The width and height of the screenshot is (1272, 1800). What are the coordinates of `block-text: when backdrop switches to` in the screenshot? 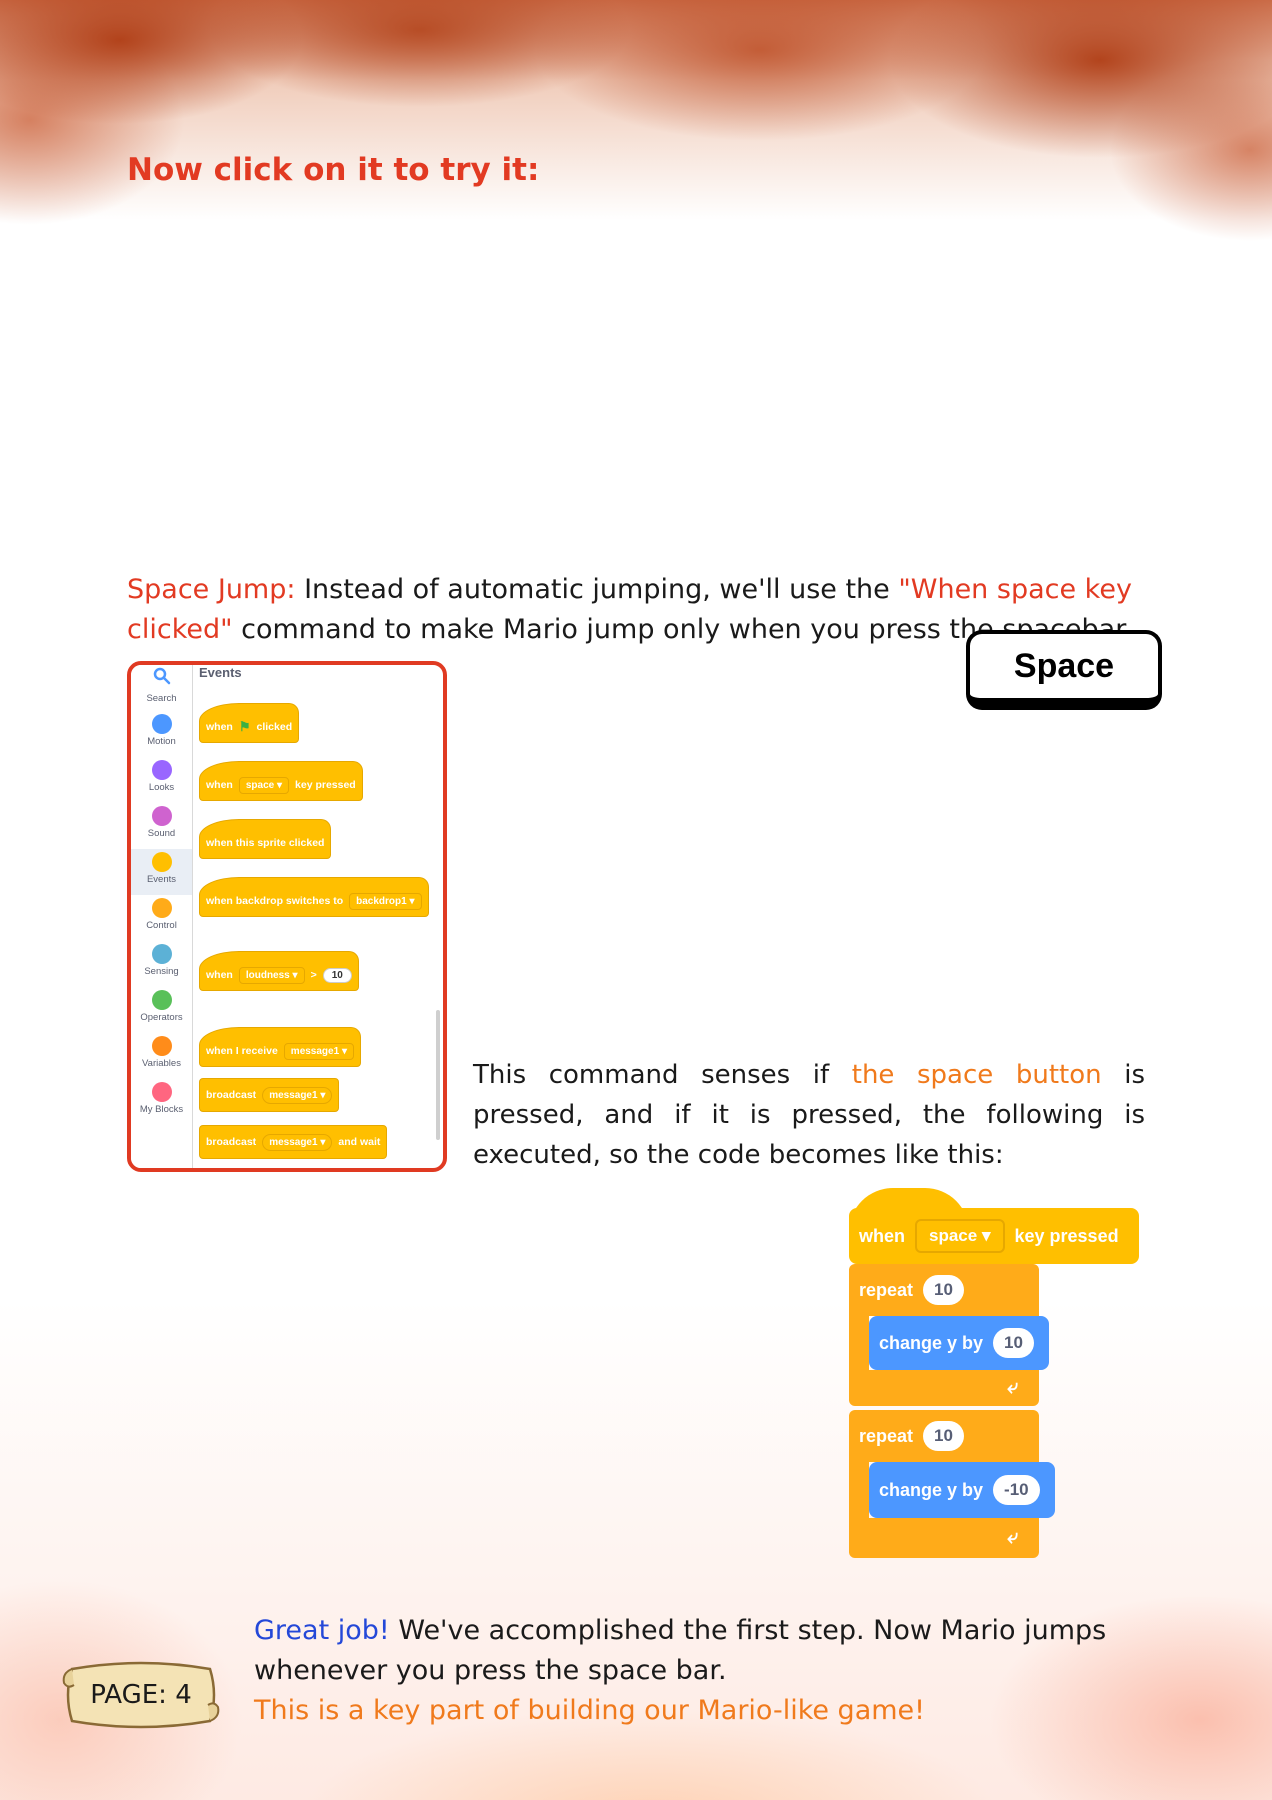 It's located at (275, 901).